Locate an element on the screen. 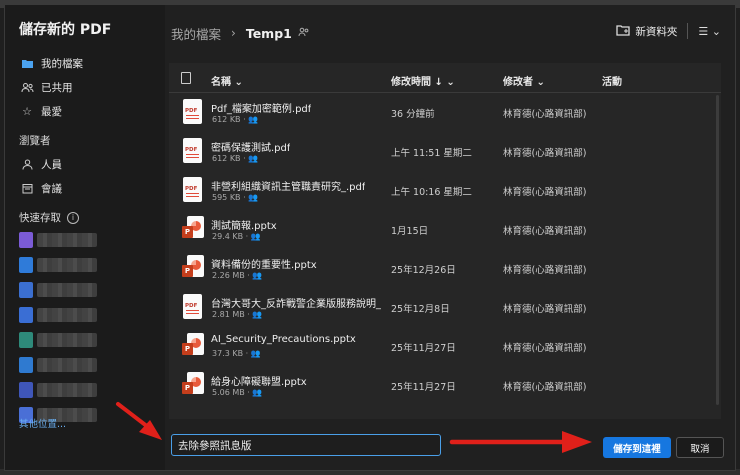 This screenshot has height=475, width=740. info-icon: i is located at coordinates (73, 217).